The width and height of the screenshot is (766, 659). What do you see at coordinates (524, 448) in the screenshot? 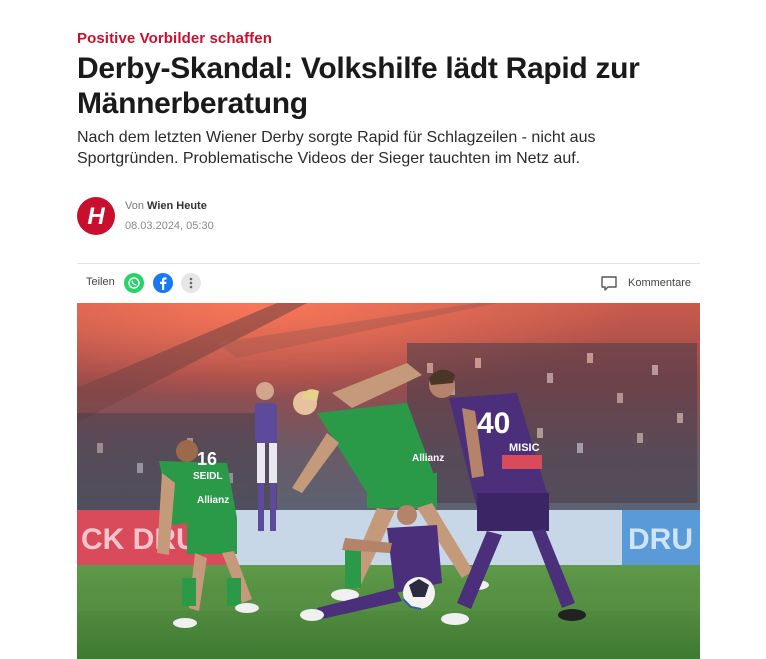
I see `jersey-right-name: MISIC` at bounding box center [524, 448].